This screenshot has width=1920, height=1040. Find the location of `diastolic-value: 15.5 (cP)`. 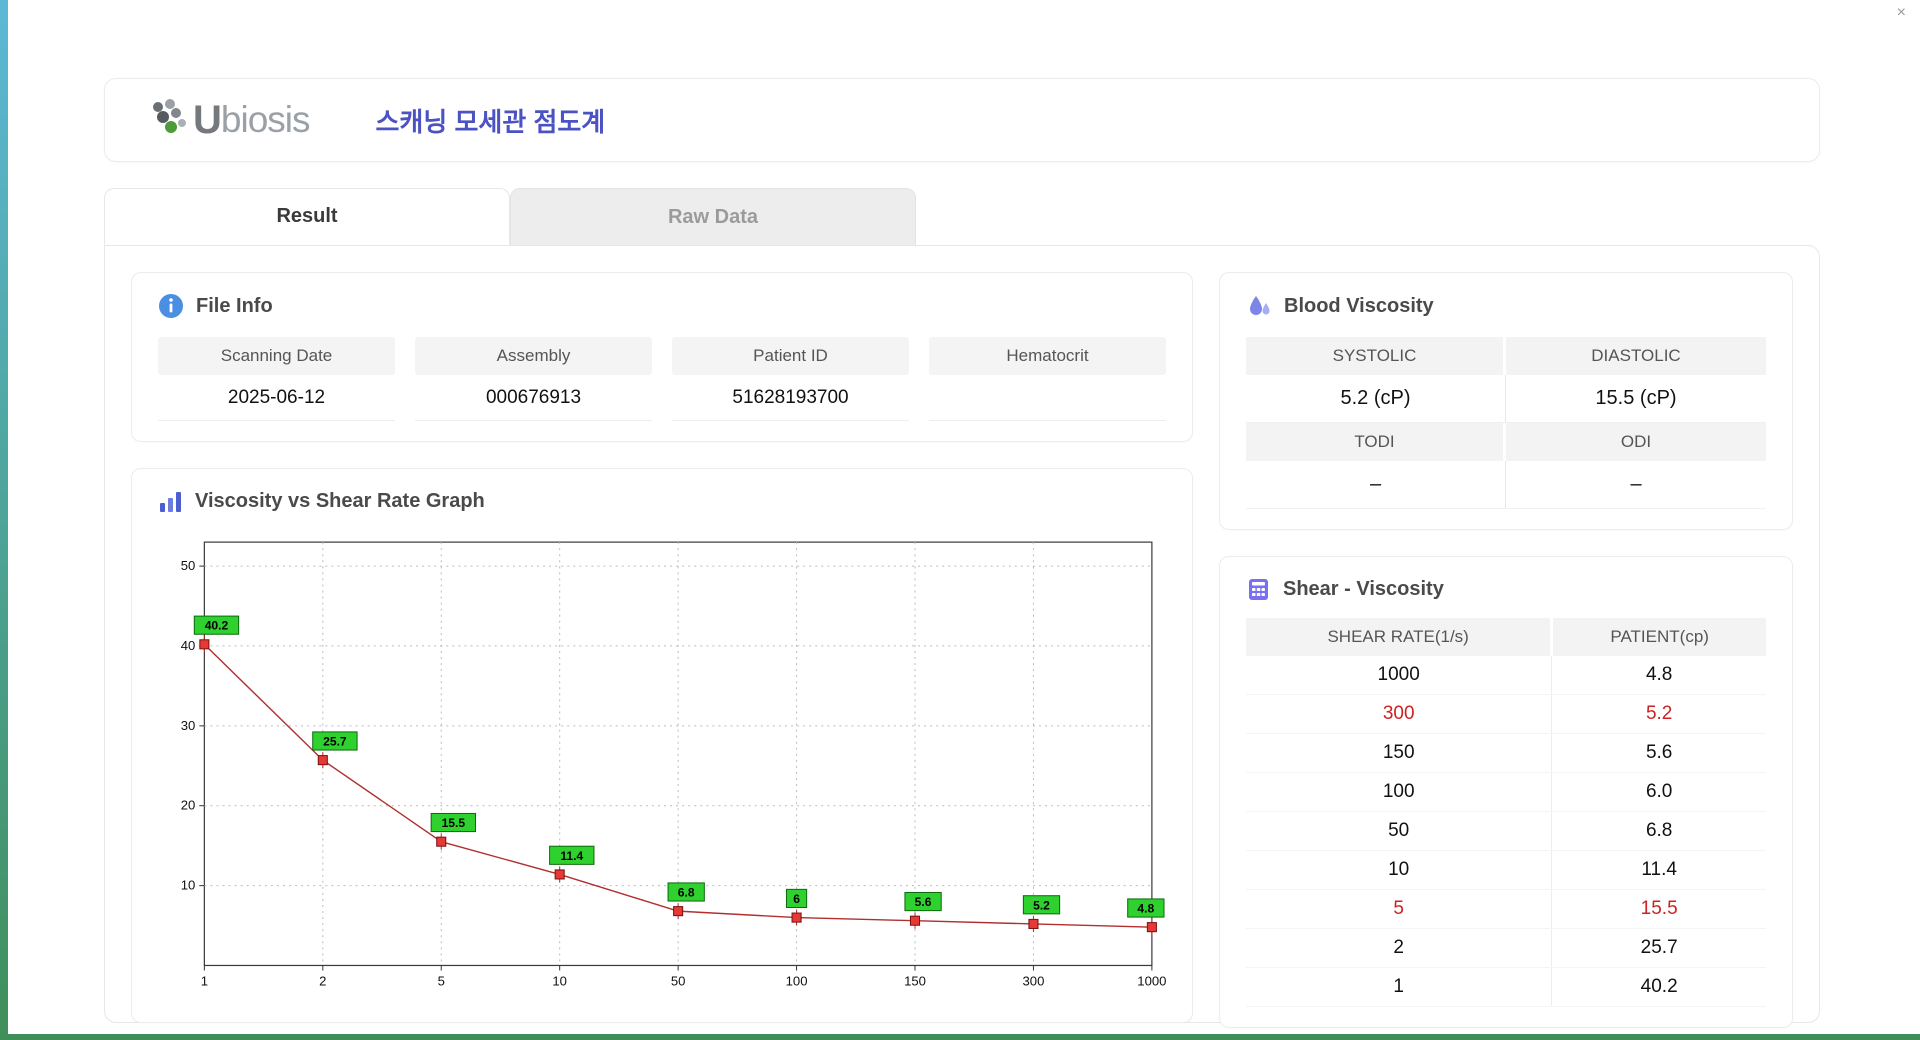

diastolic-value: 15.5 (cP) is located at coordinates (1636, 399).